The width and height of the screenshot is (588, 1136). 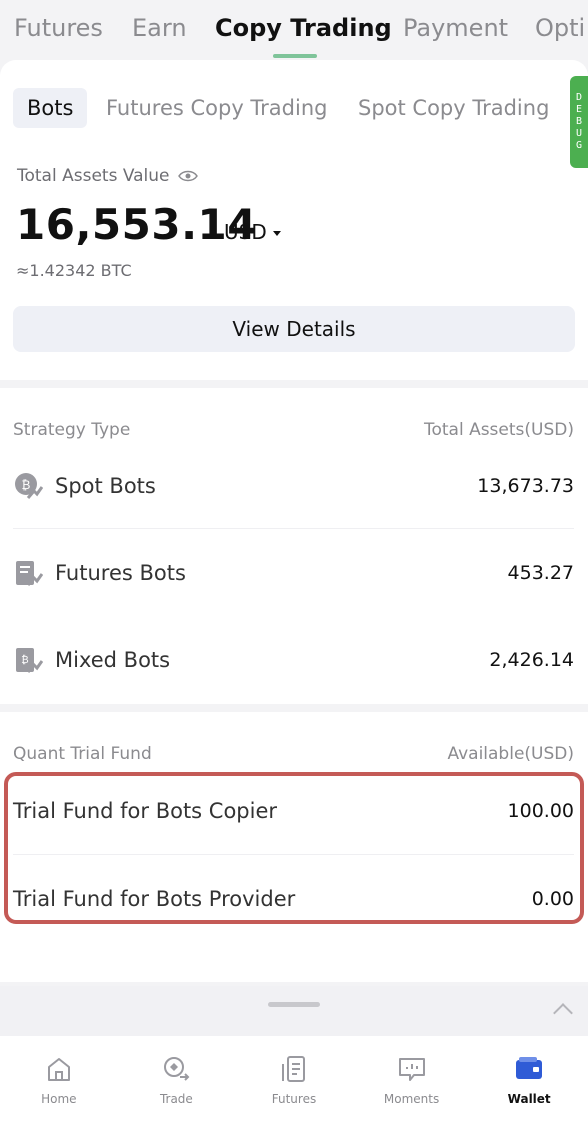 I want to click on nav-futures: Futures, so click(x=294, y=1086).